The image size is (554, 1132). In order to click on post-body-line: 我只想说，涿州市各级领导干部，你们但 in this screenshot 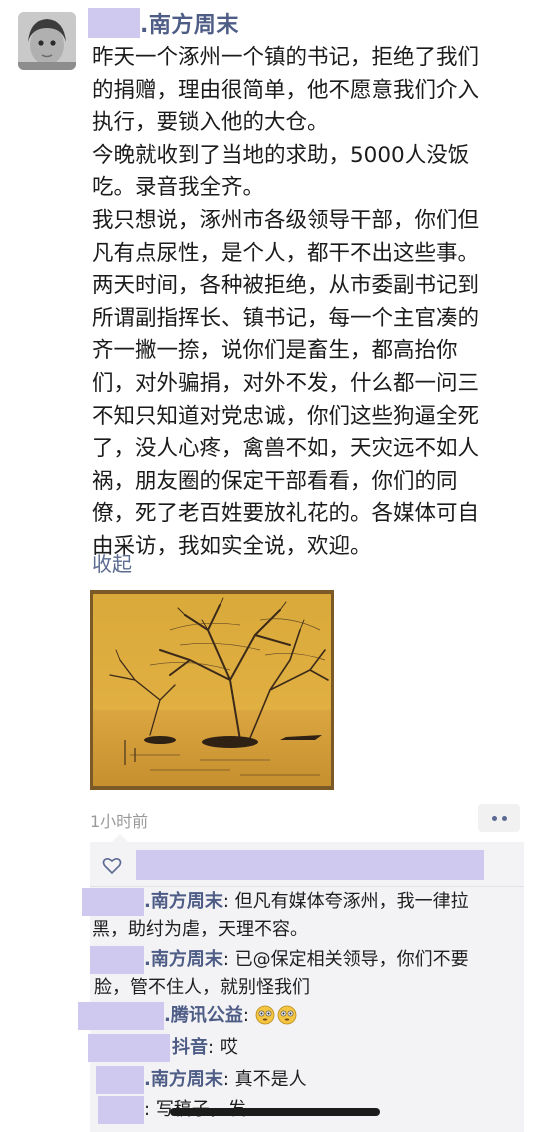, I will do `click(286, 220)`.